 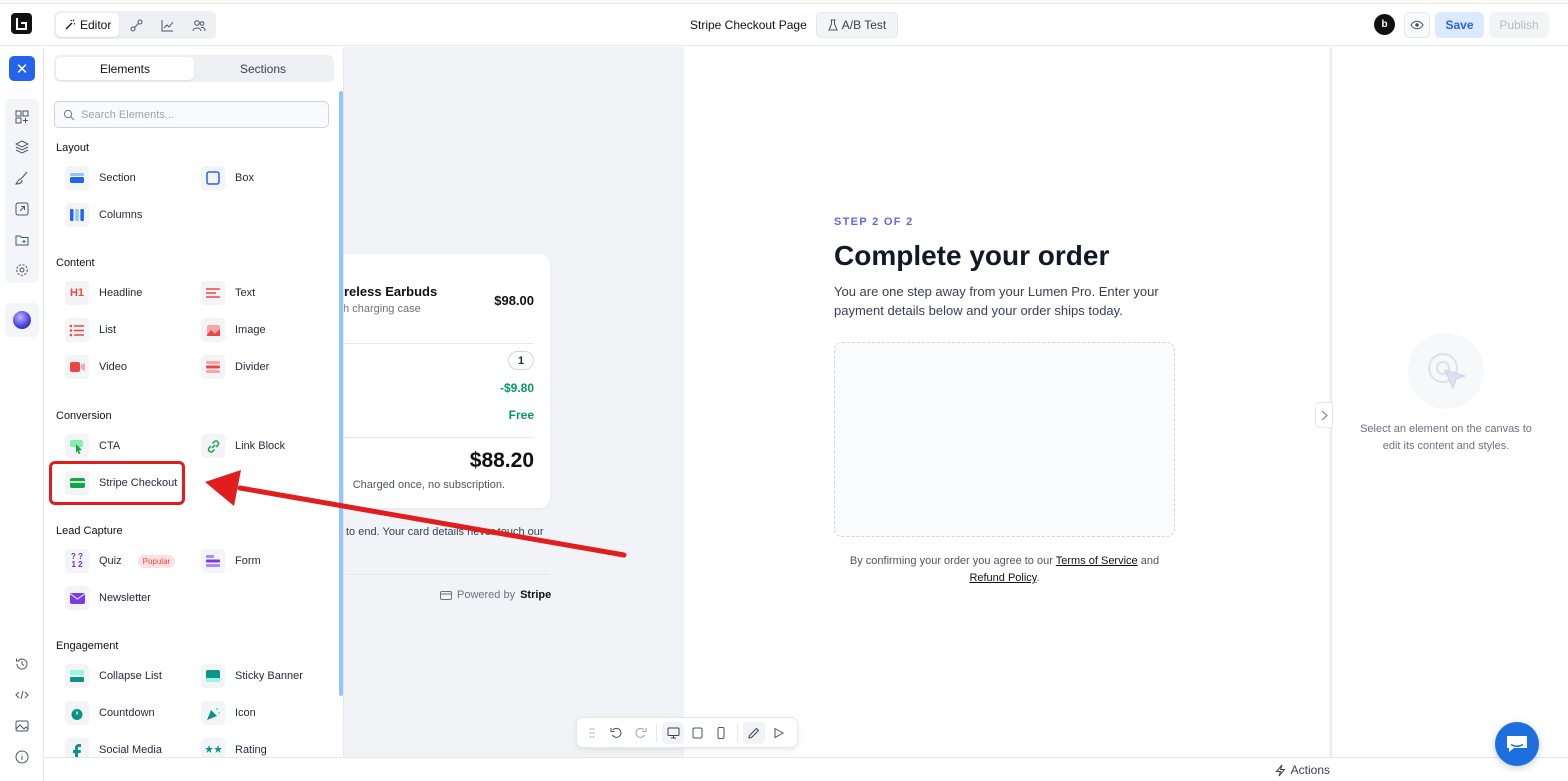 I want to click on actions-button: Actions, so click(x=1302, y=770).